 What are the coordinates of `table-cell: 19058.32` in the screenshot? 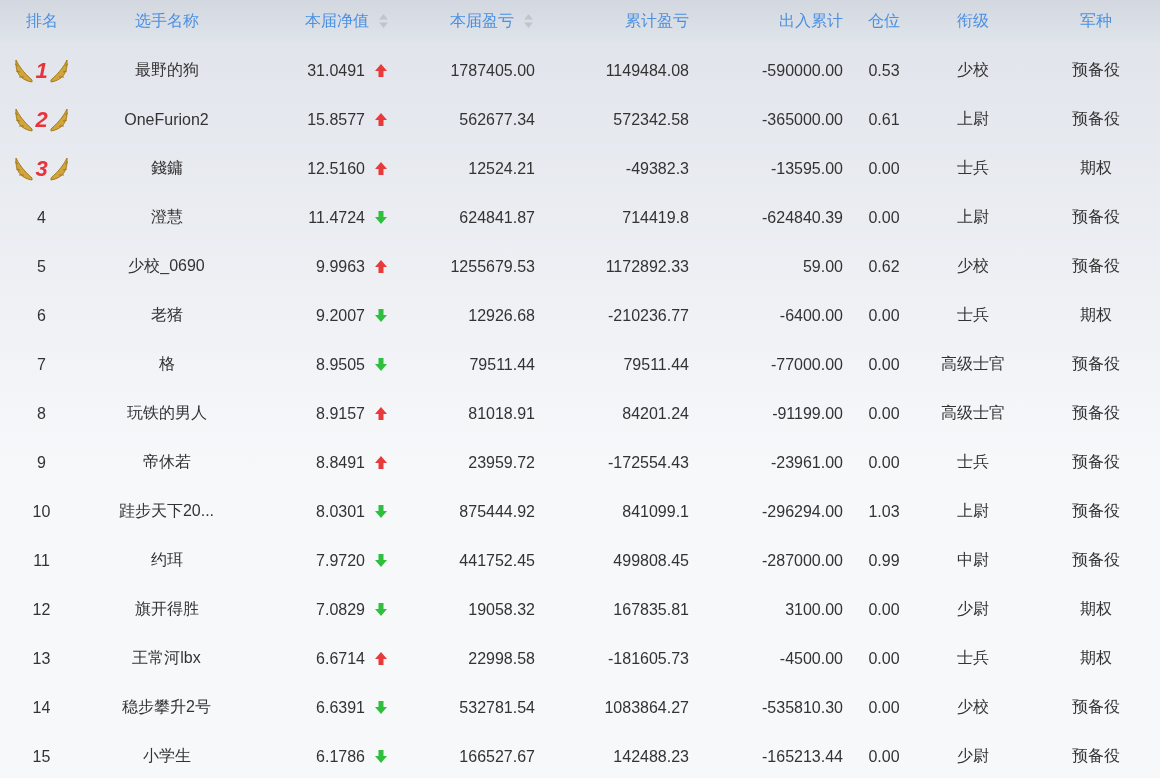 It's located at (501, 609).